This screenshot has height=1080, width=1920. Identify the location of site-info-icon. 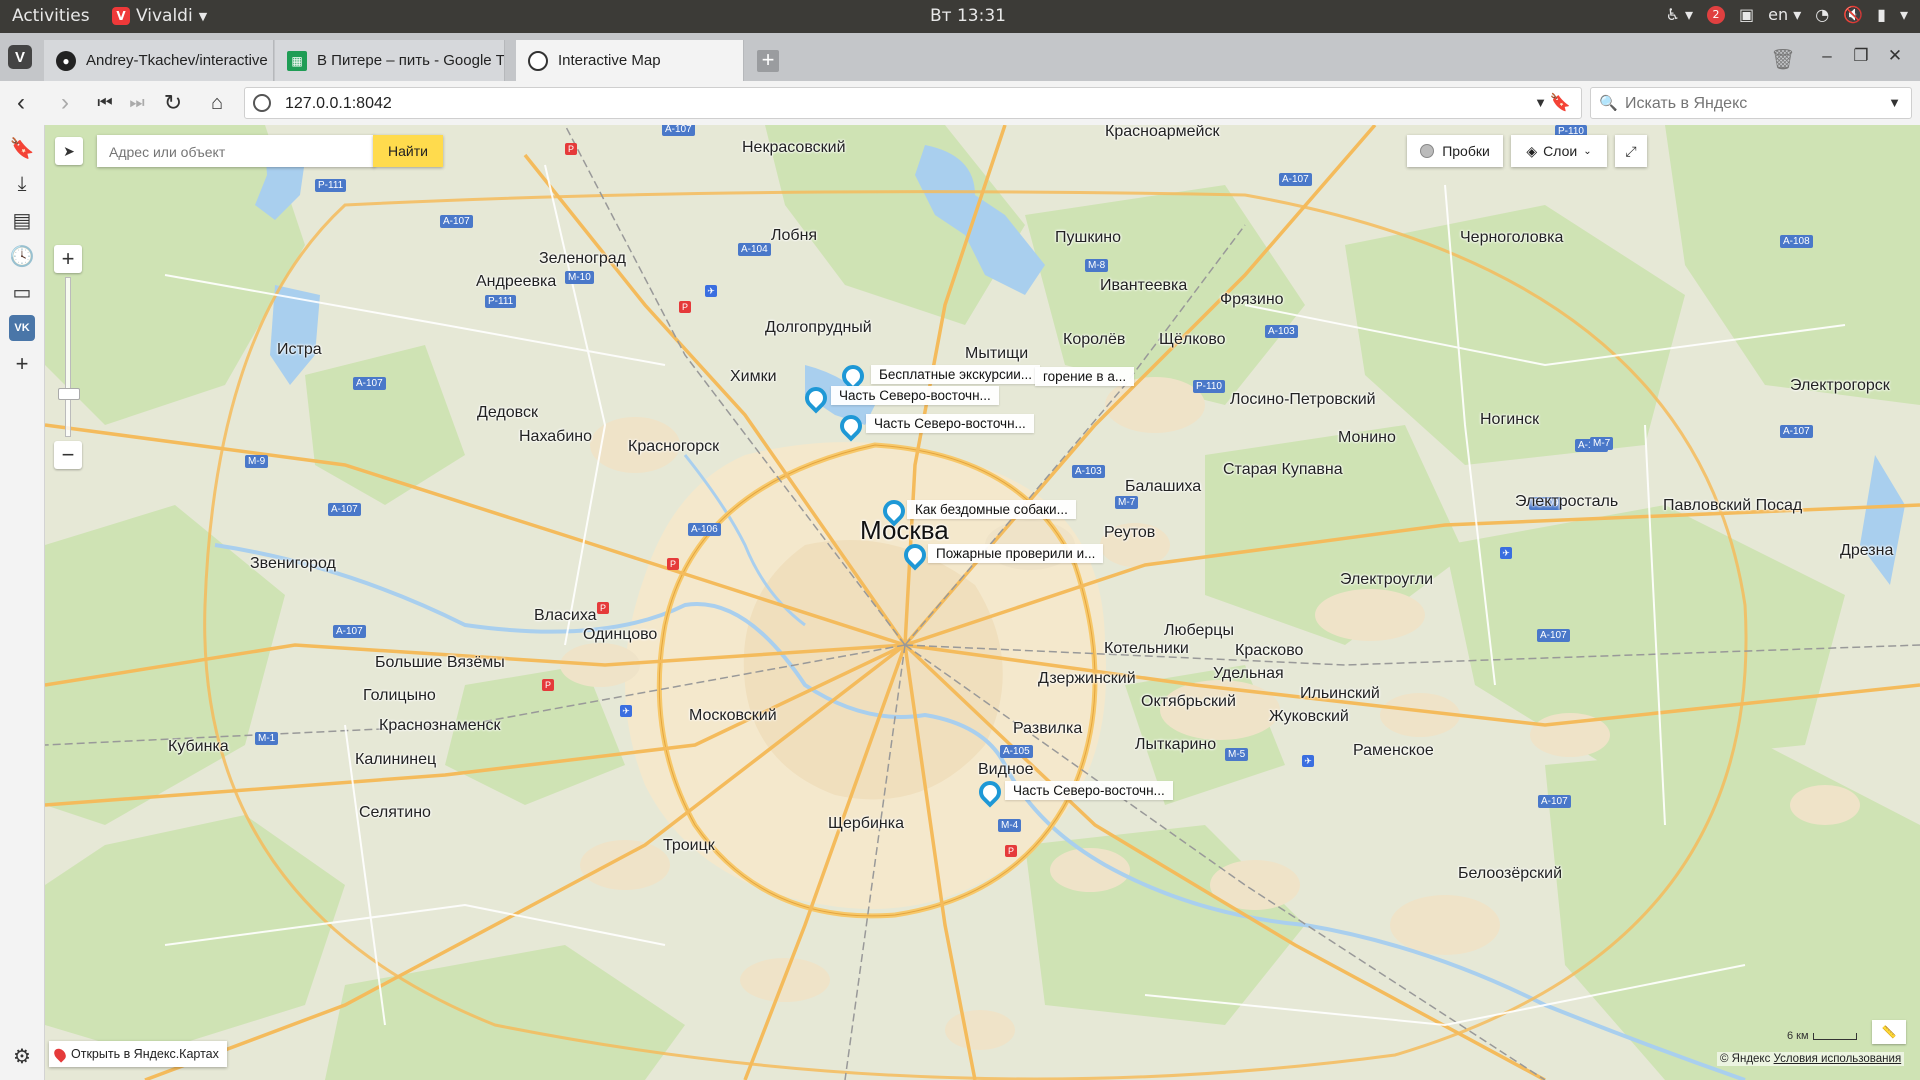
(262, 103).